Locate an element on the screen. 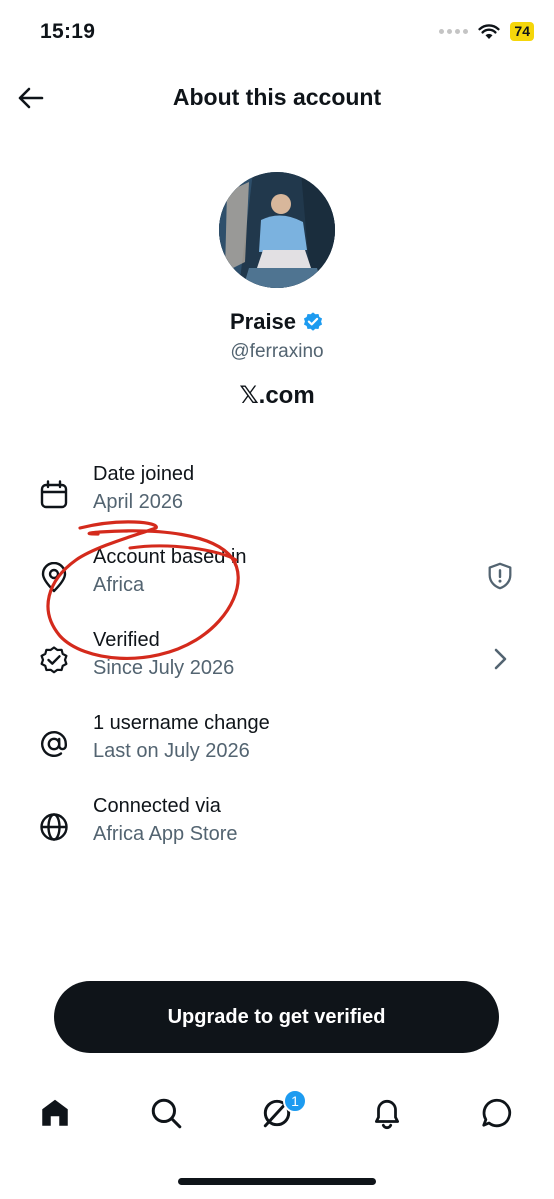  home-icon is located at coordinates (55, 1112).